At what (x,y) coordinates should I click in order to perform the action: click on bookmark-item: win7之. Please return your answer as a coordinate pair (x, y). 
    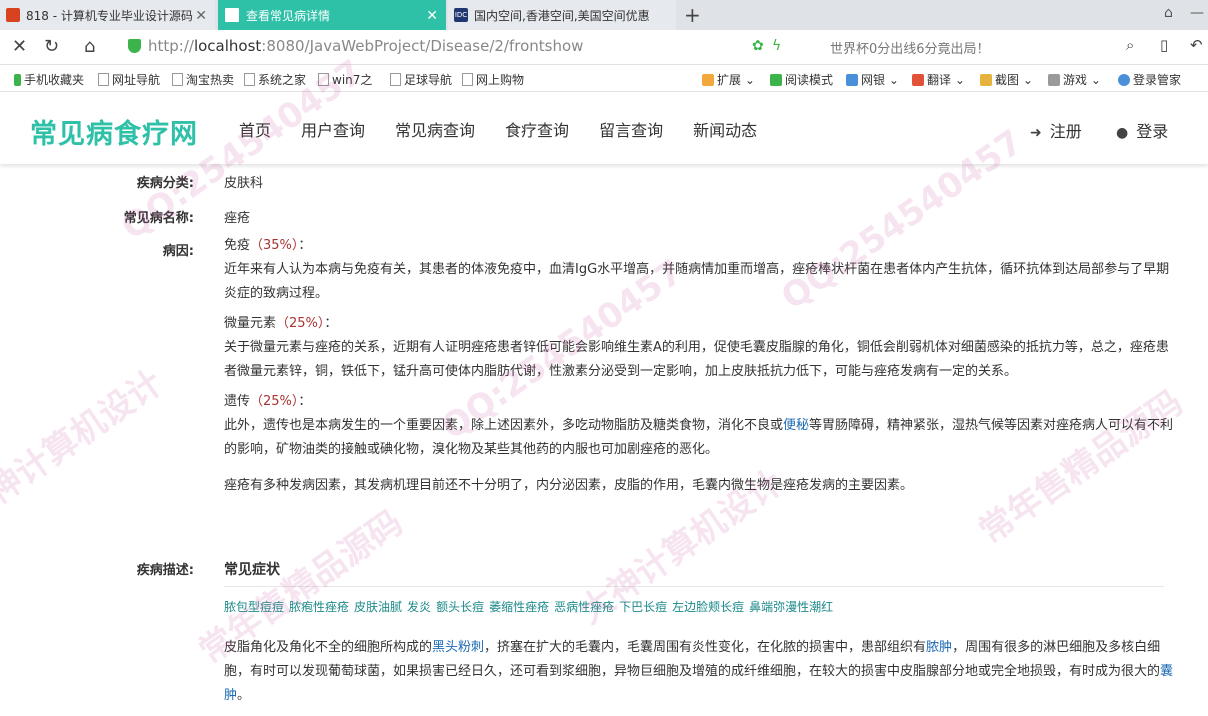
    Looking at the image, I should click on (345, 79).